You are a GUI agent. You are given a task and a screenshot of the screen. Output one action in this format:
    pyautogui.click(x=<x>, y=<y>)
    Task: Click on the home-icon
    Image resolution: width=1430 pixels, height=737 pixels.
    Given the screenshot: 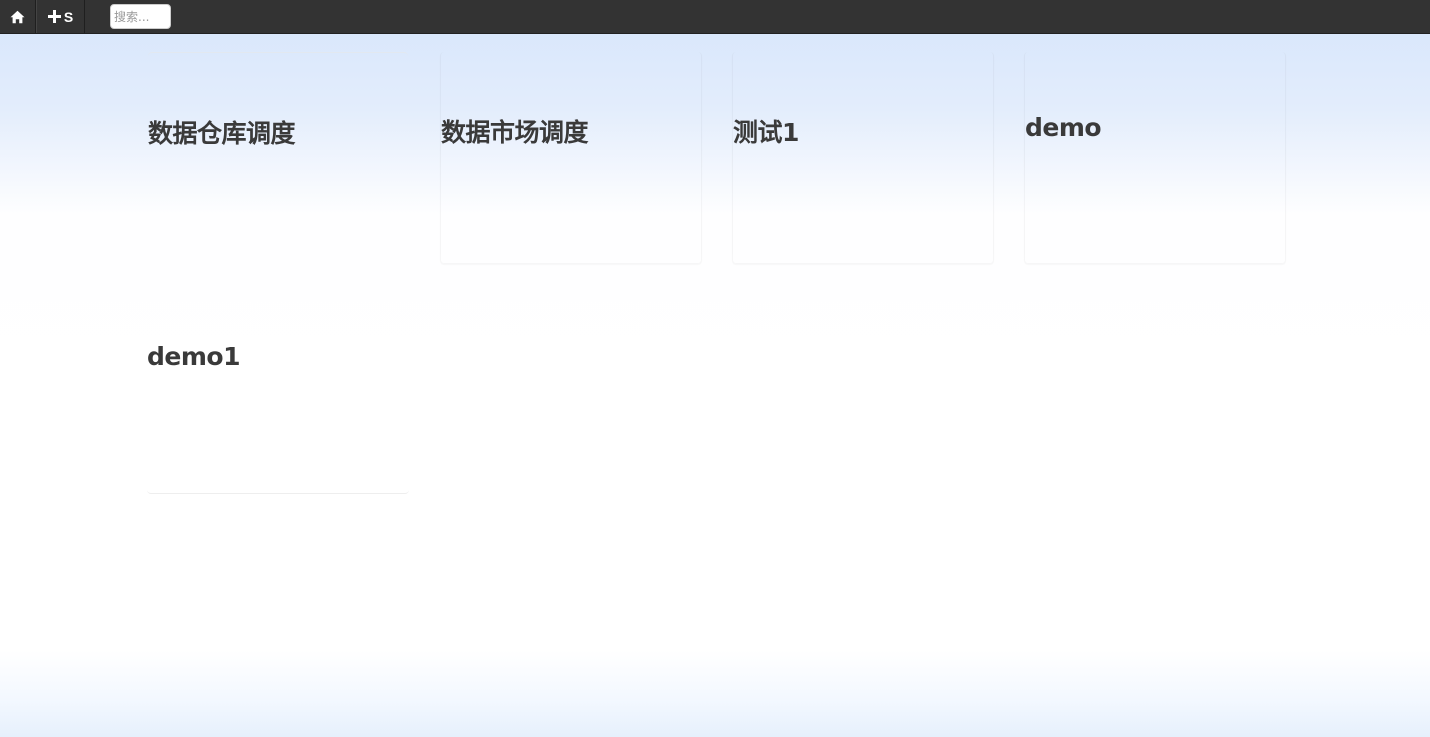 What is the action you would take?
    pyautogui.click(x=17, y=16)
    